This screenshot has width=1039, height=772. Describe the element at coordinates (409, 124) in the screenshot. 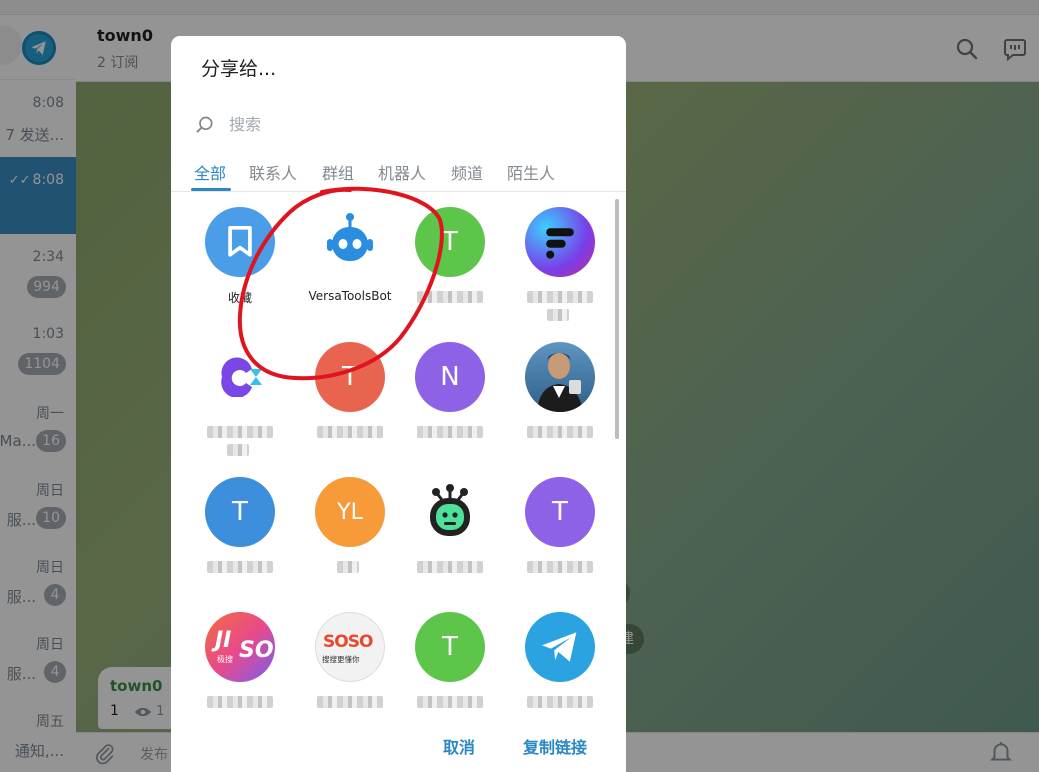

I see `share-search-input` at that location.